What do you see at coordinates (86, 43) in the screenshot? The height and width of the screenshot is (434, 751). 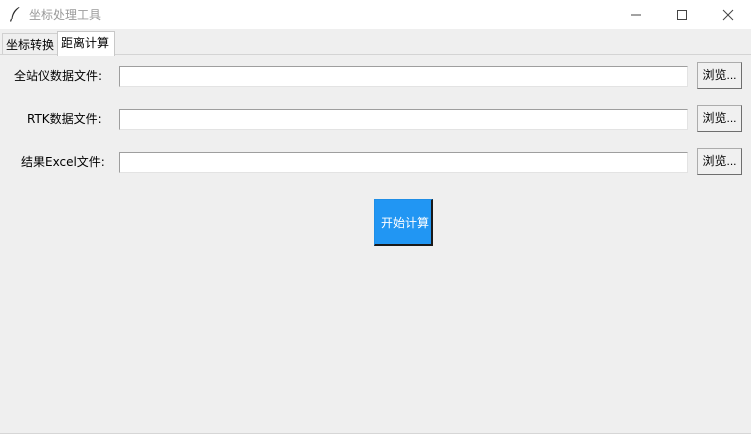 I see `tab-distance-calculation: 距离计算` at bounding box center [86, 43].